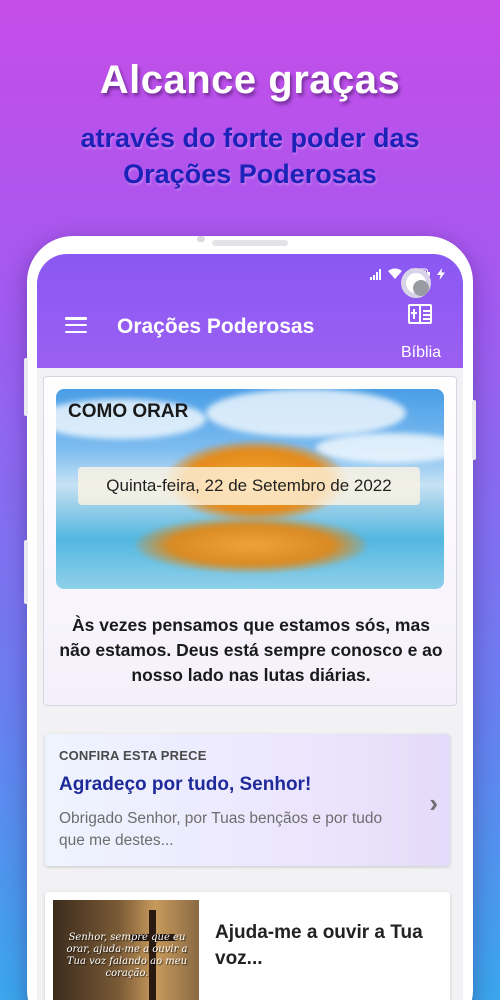 This screenshot has height=1000, width=500. I want to click on front-camera-icon, so click(416, 283).